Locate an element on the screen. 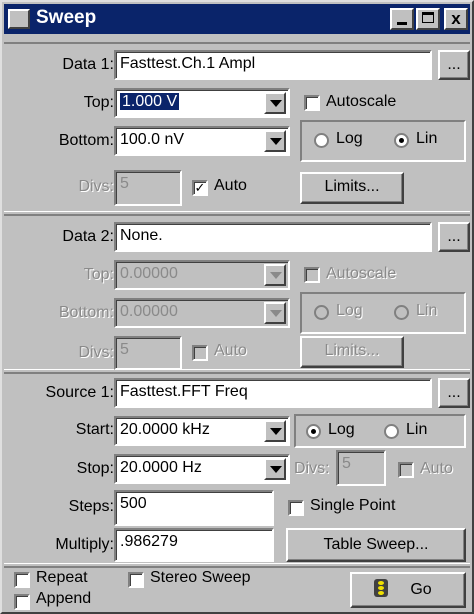 The height and width of the screenshot is (614, 474). data1-top-label: Top: is located at coordinates (98, 102).